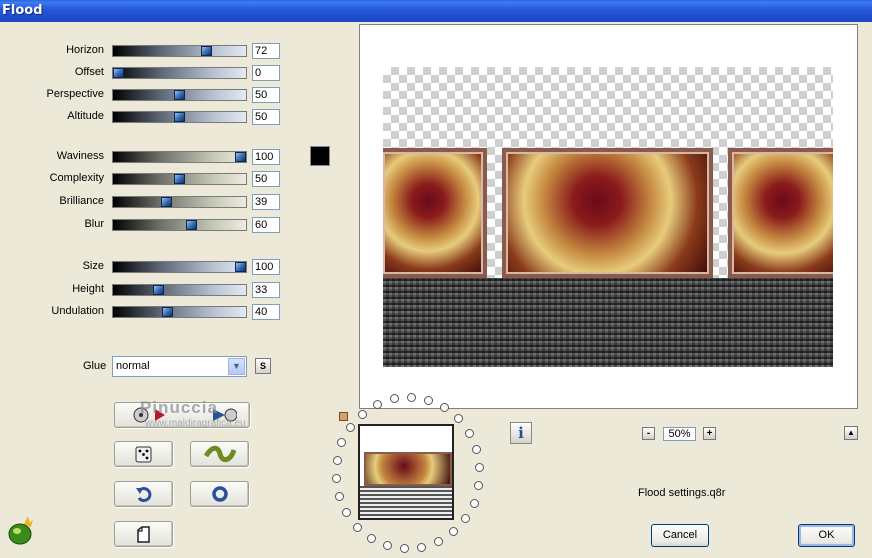 This screenshot has height=558, width=872. I want to click on settings-filename: Flood settings.q8r, so click(682, 493).